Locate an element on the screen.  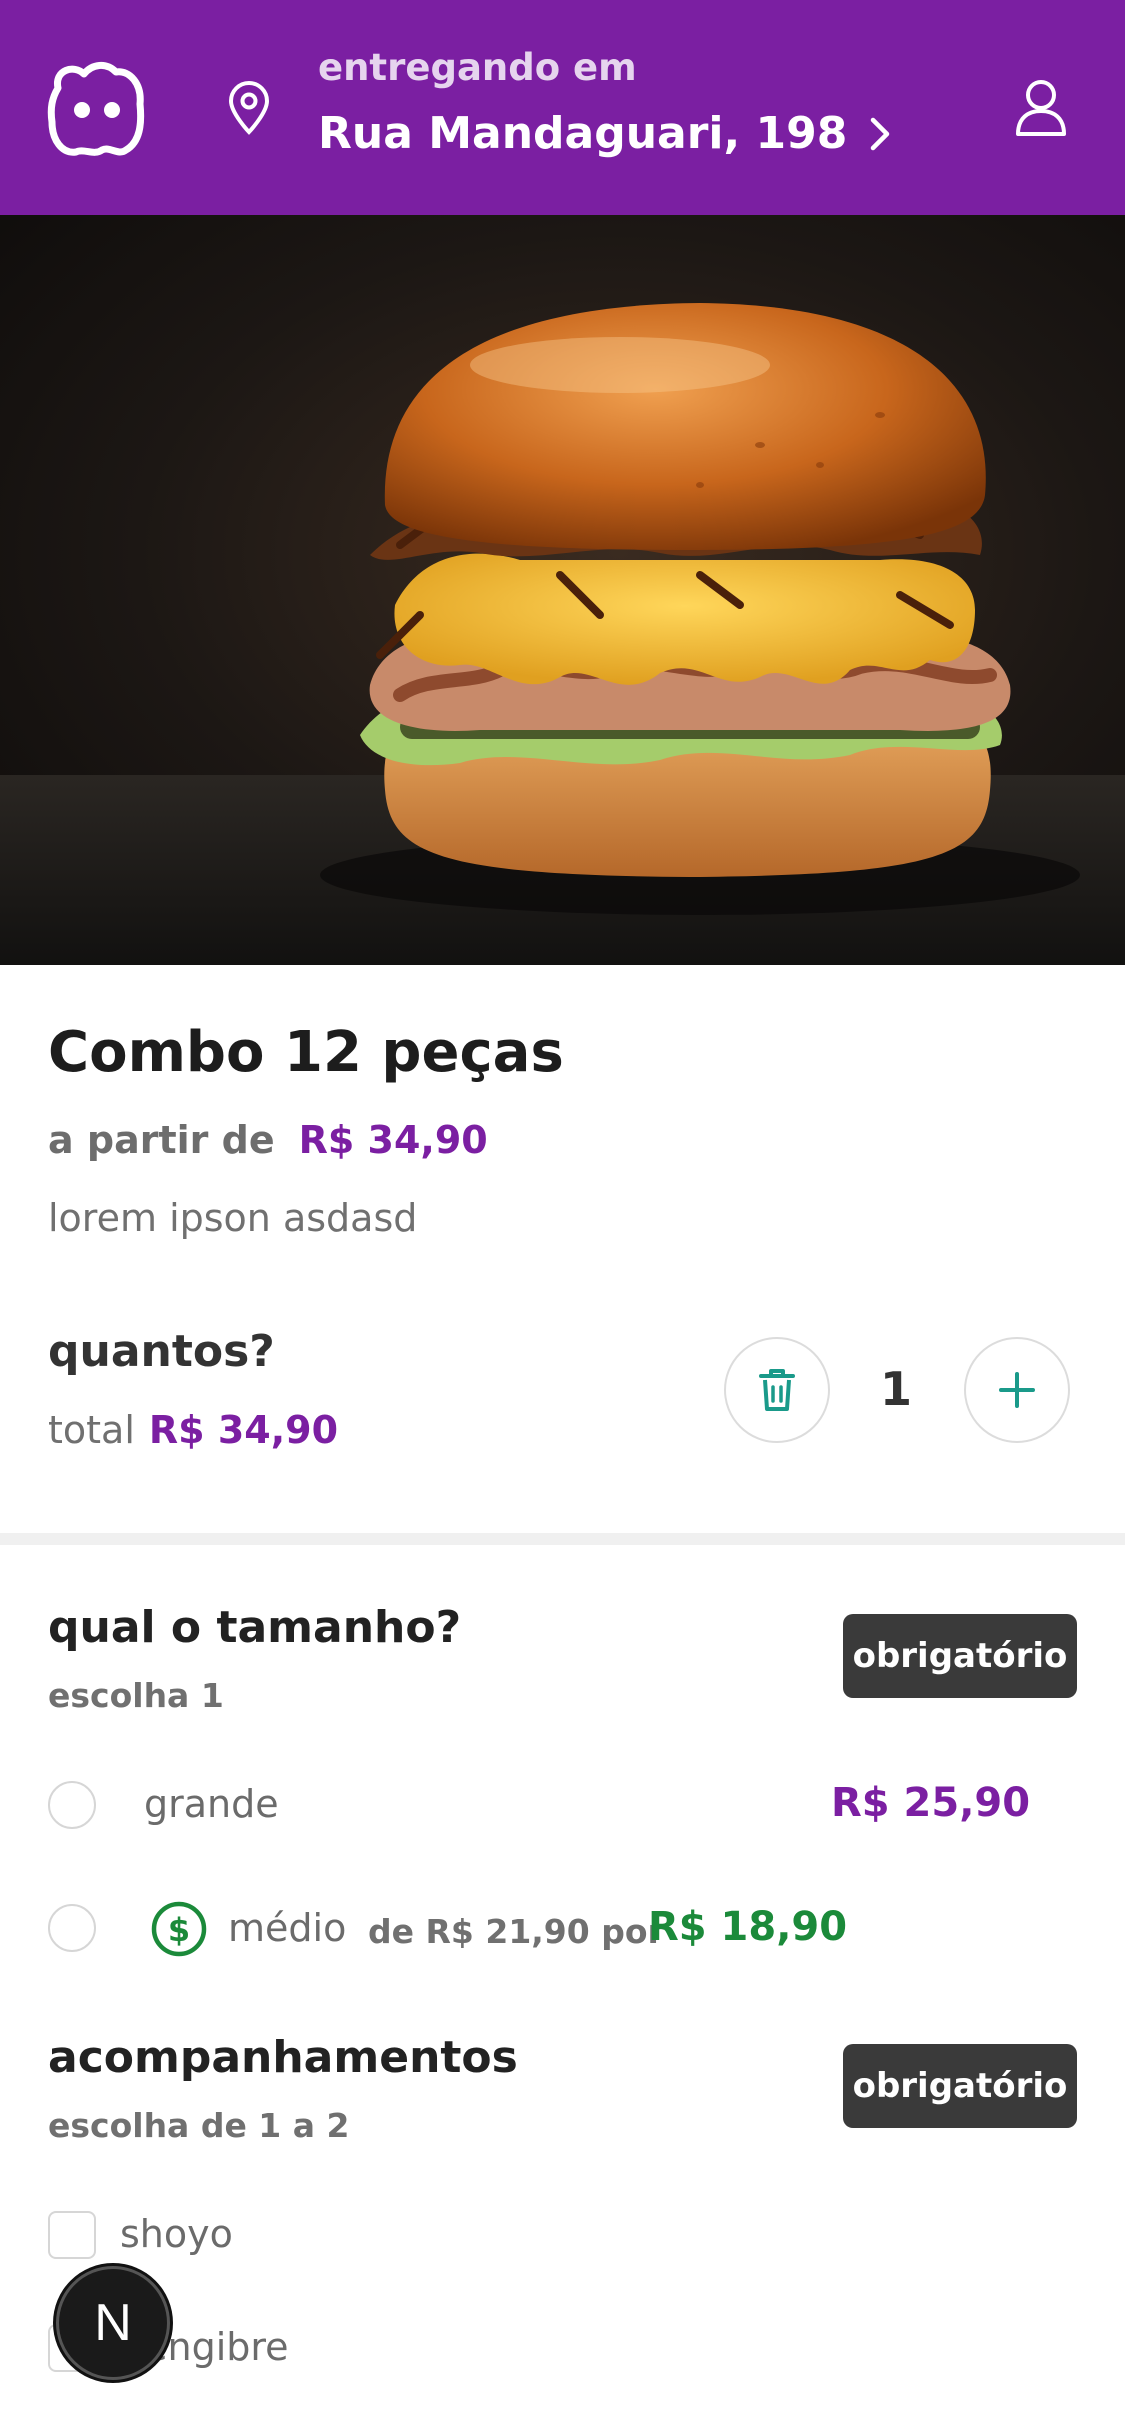
dollar-circle-icon: $ is located at coordinates (179, 1929).